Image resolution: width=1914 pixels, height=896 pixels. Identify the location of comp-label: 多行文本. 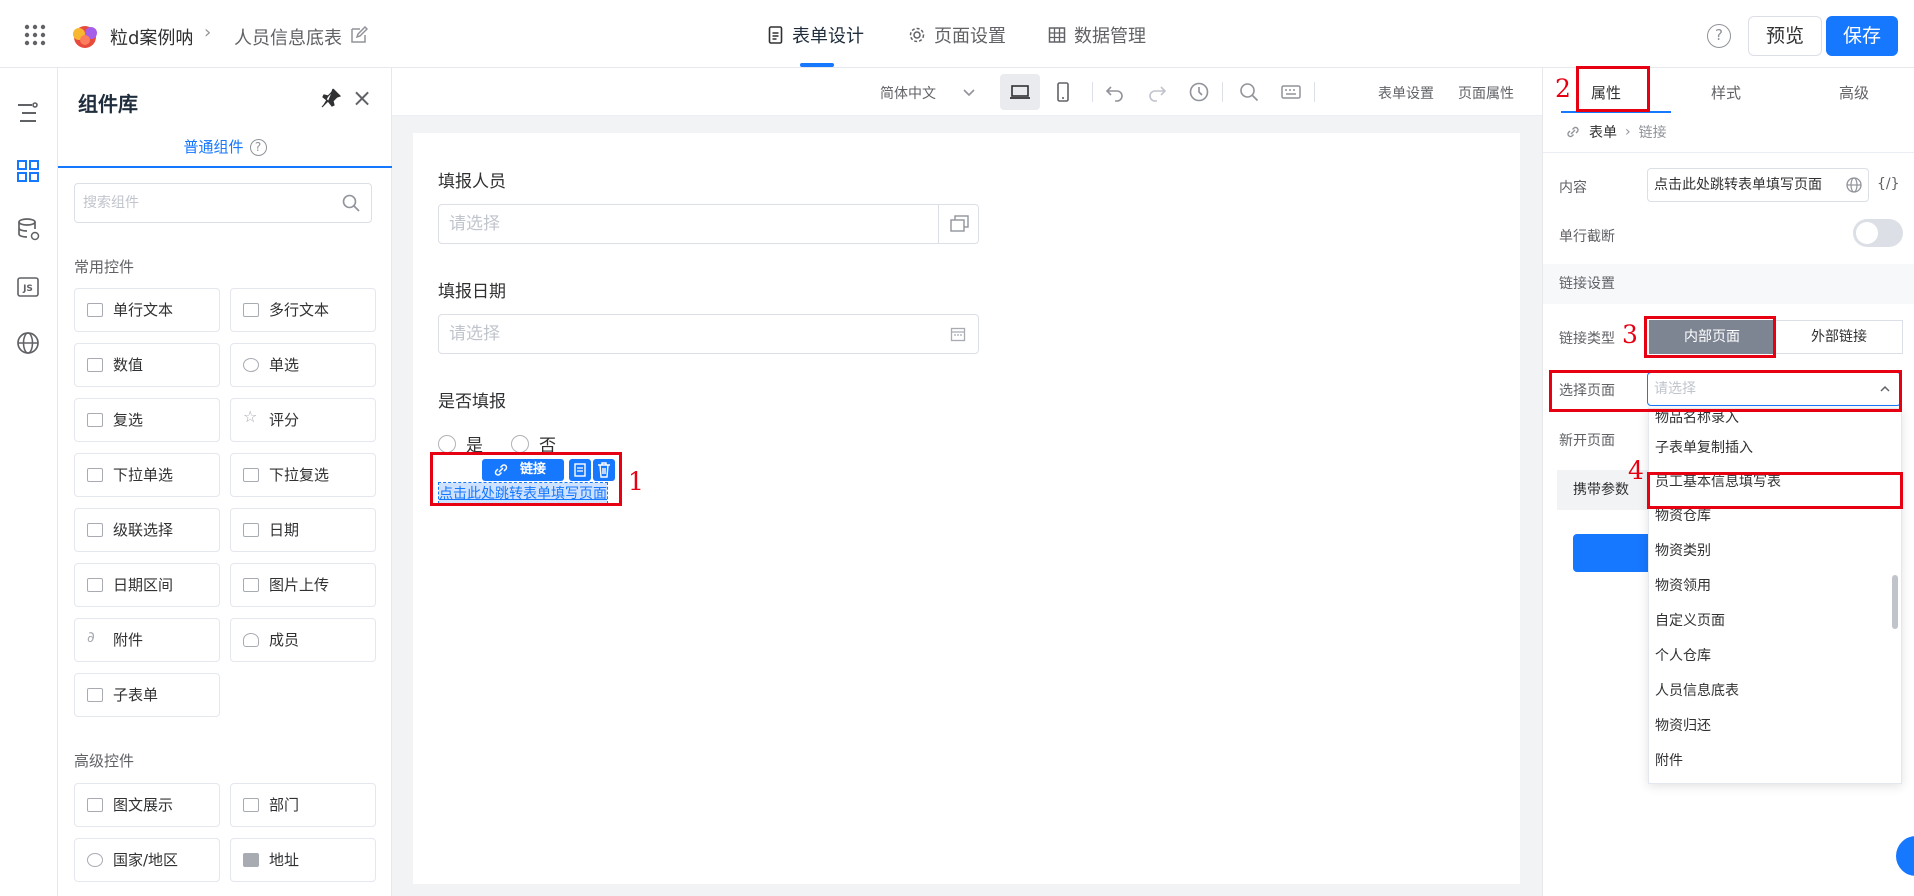
(299, 310).